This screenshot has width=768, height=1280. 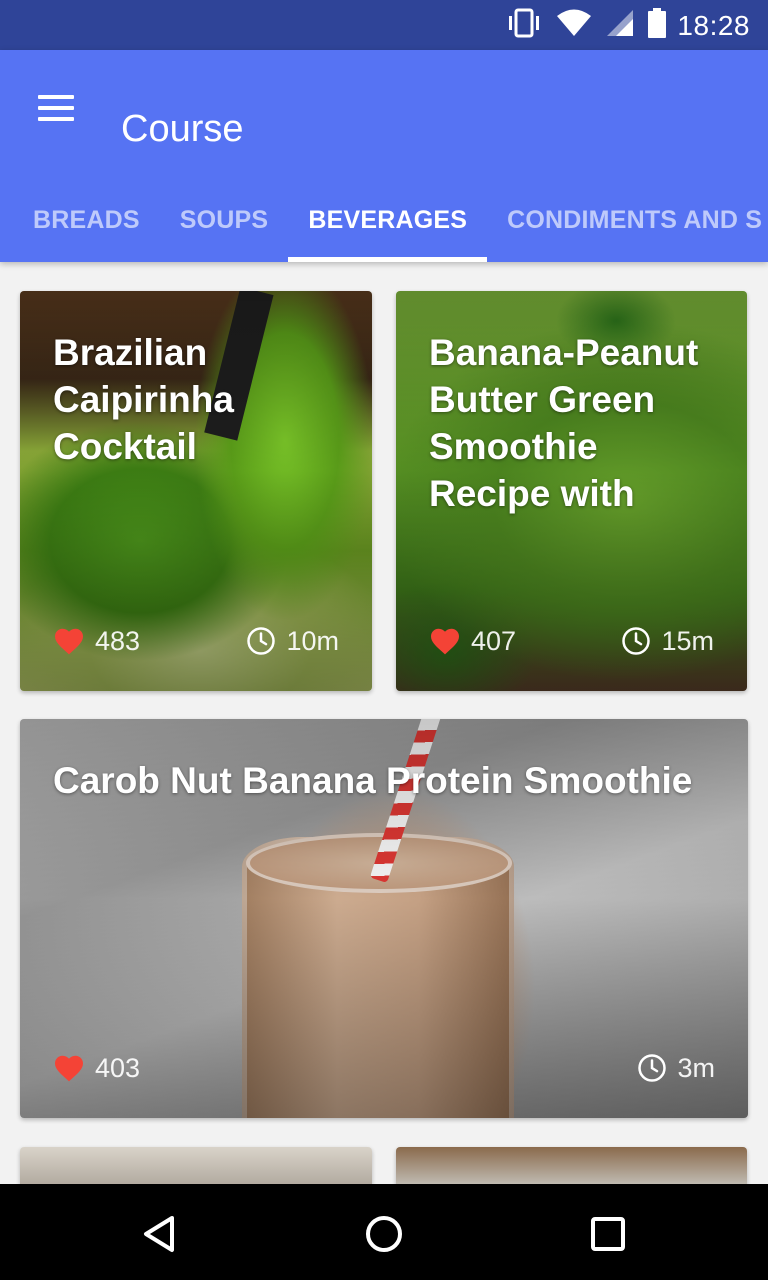 What do you see at coordinates (118, 1067) in the screenshot?
I see `like-count: 403` at bounding box center [118, 1067].